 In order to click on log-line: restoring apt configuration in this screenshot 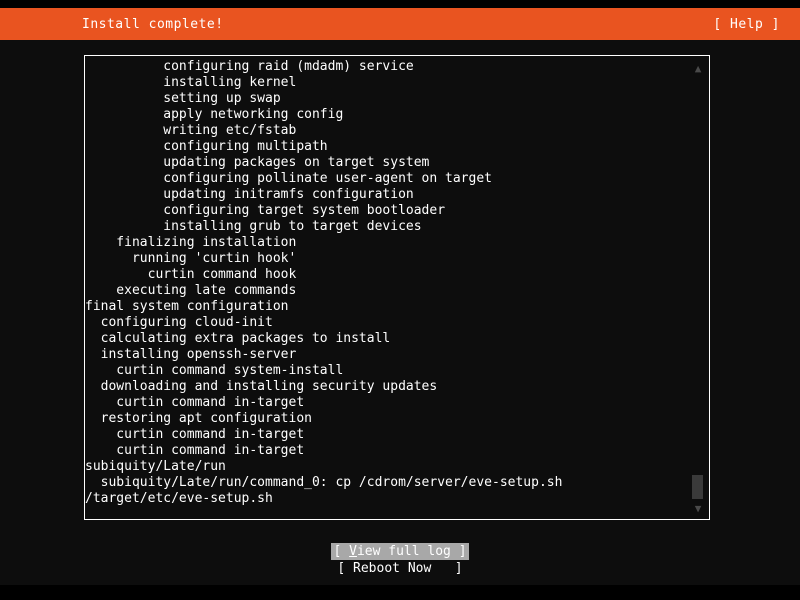, I will do `click(198, 418)`.